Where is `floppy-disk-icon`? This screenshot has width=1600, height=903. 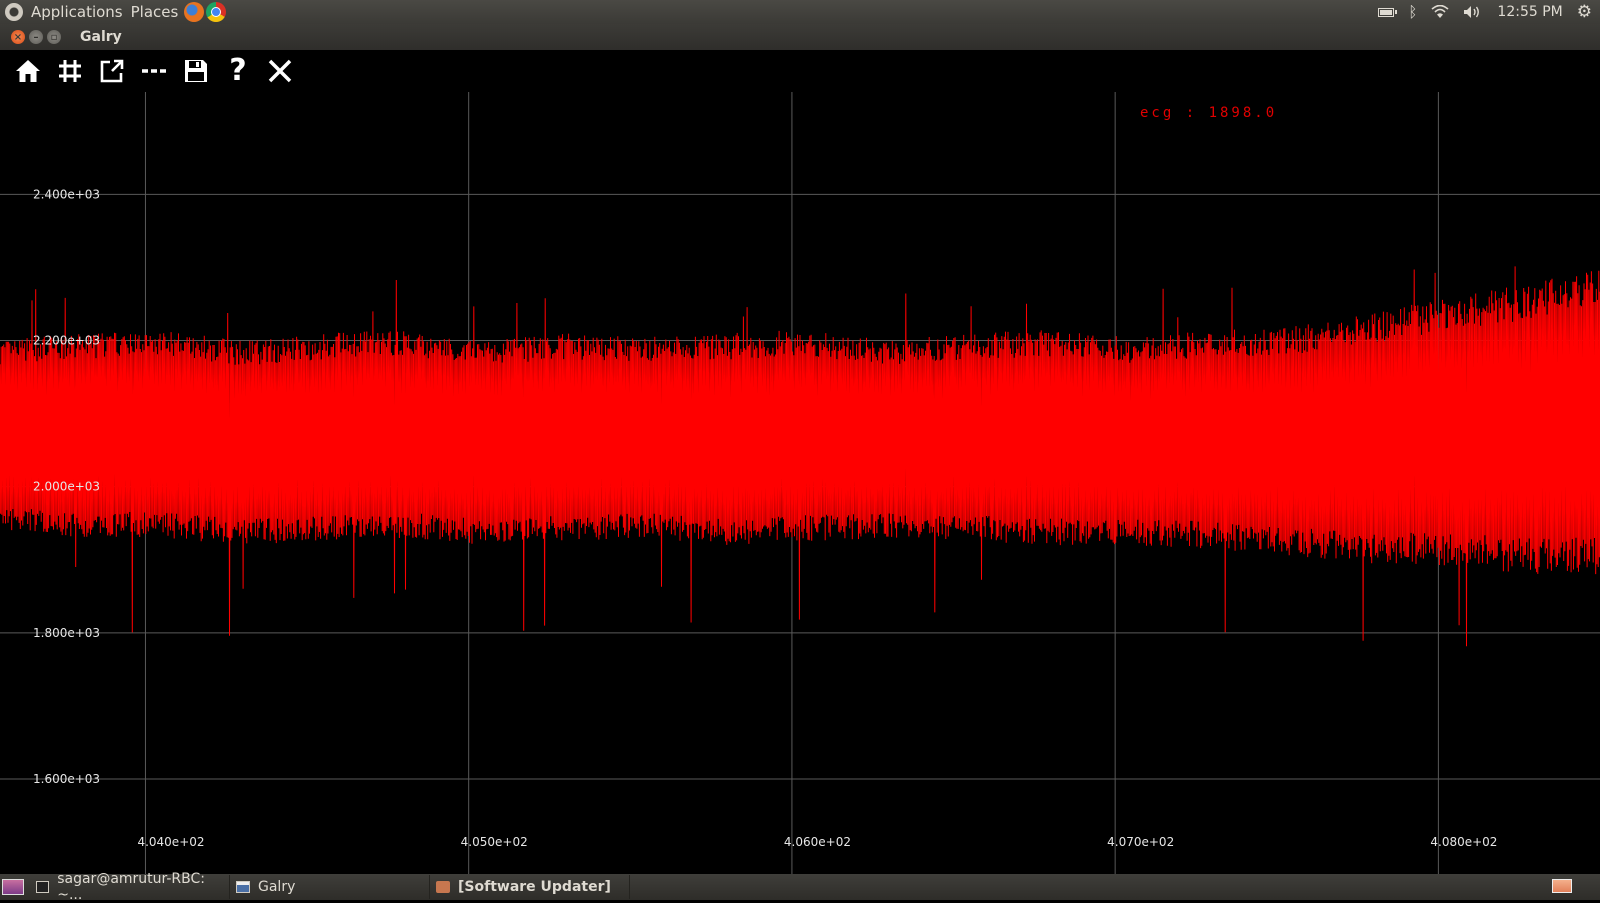 floppy-disk-icon is located at coordinates (196, 71).